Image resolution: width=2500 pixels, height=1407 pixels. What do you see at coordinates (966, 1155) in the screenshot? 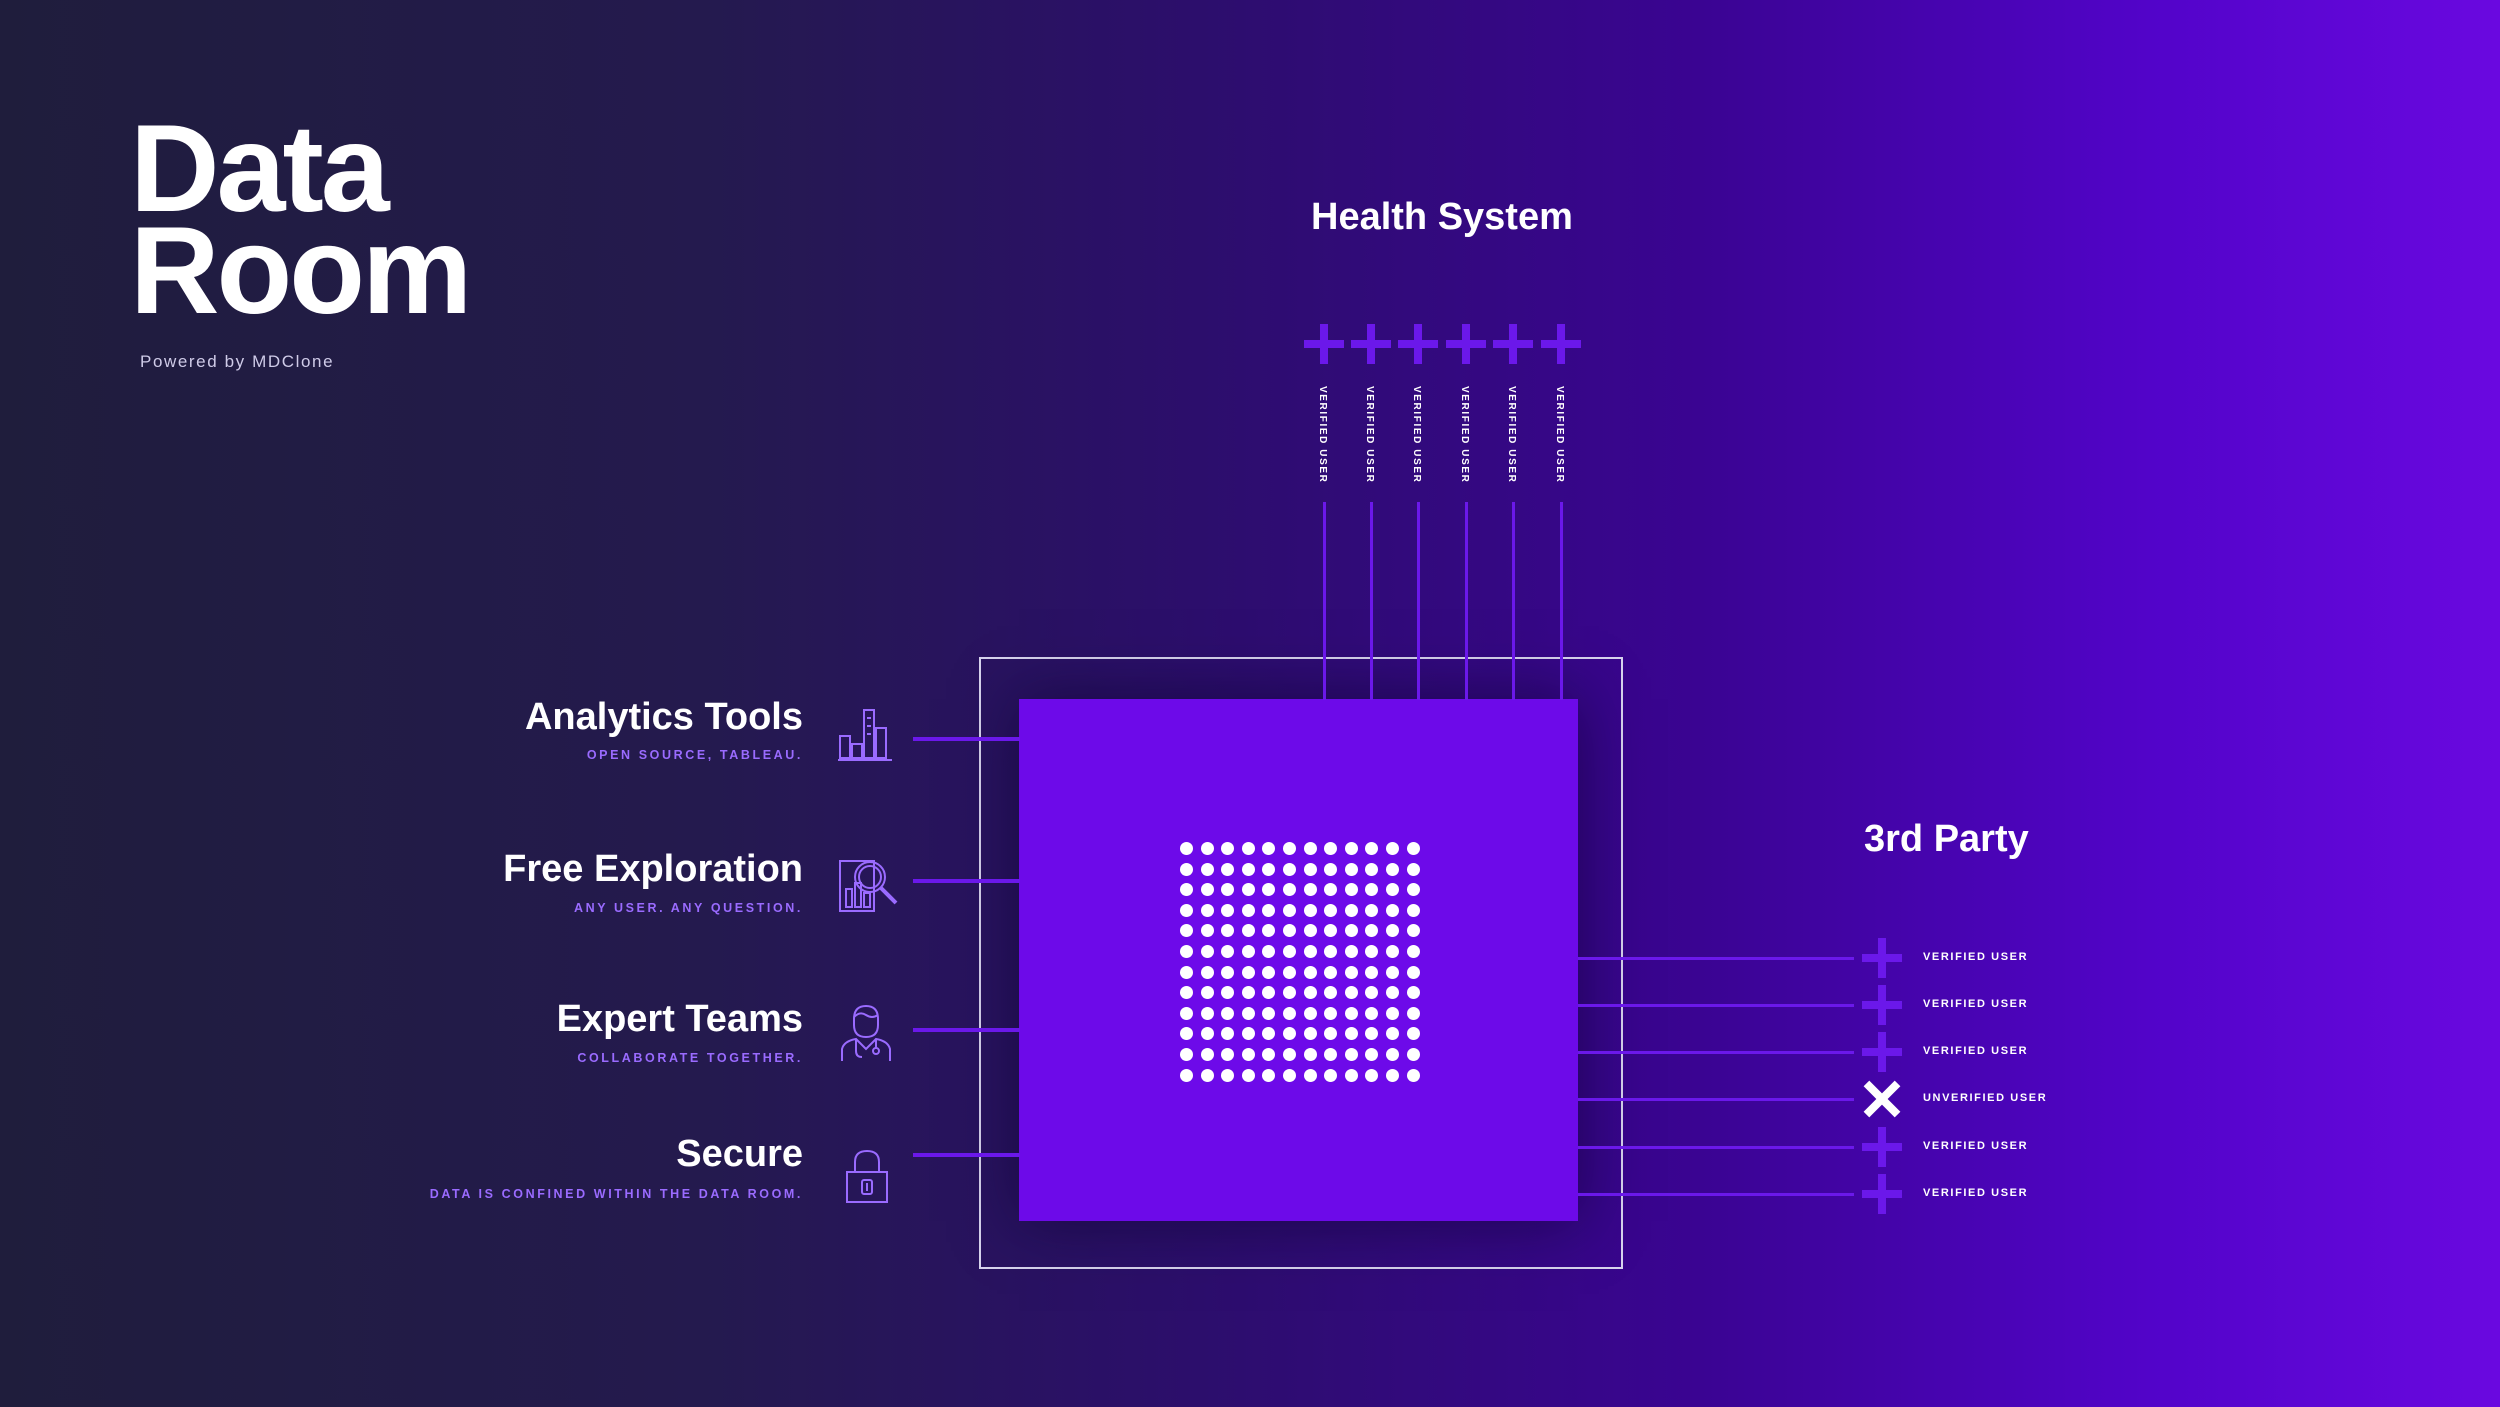
I see `connector-secure` at bounding box center [966, 1155].